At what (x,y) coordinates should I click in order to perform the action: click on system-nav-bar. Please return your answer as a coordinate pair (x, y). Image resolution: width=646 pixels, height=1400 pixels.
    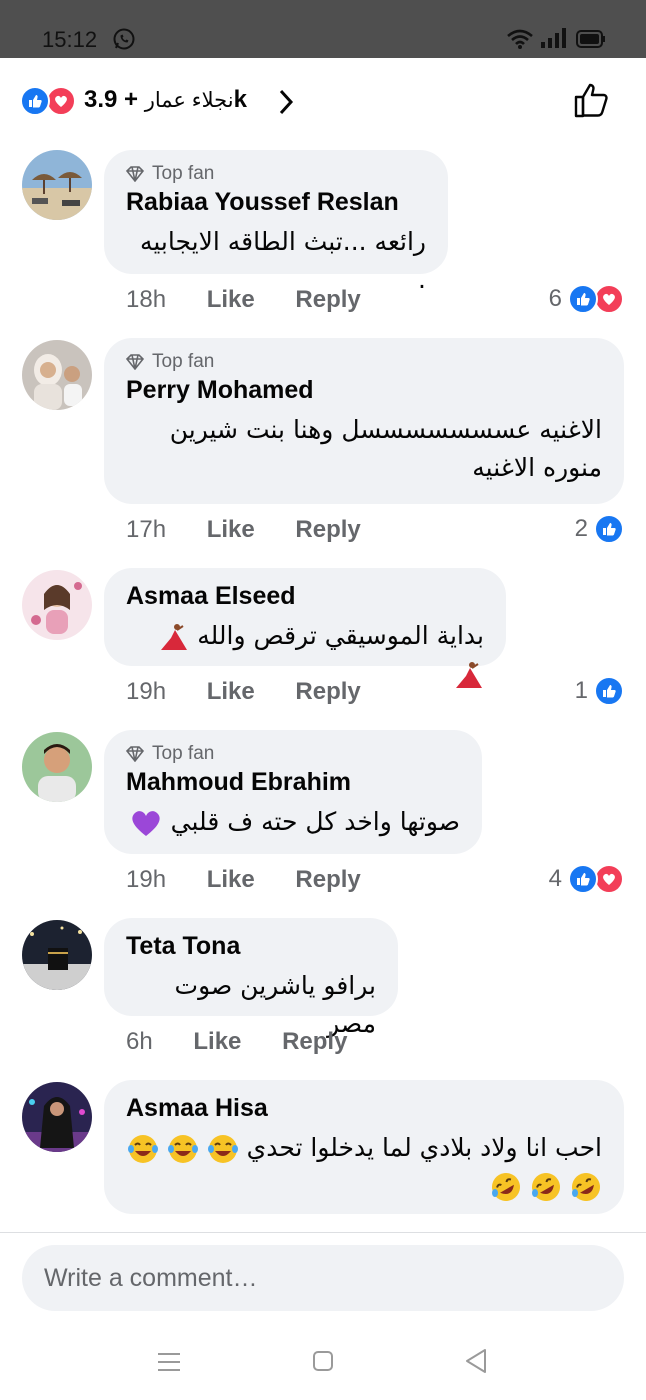
    Looking at the image, I should click on (323, 1366).